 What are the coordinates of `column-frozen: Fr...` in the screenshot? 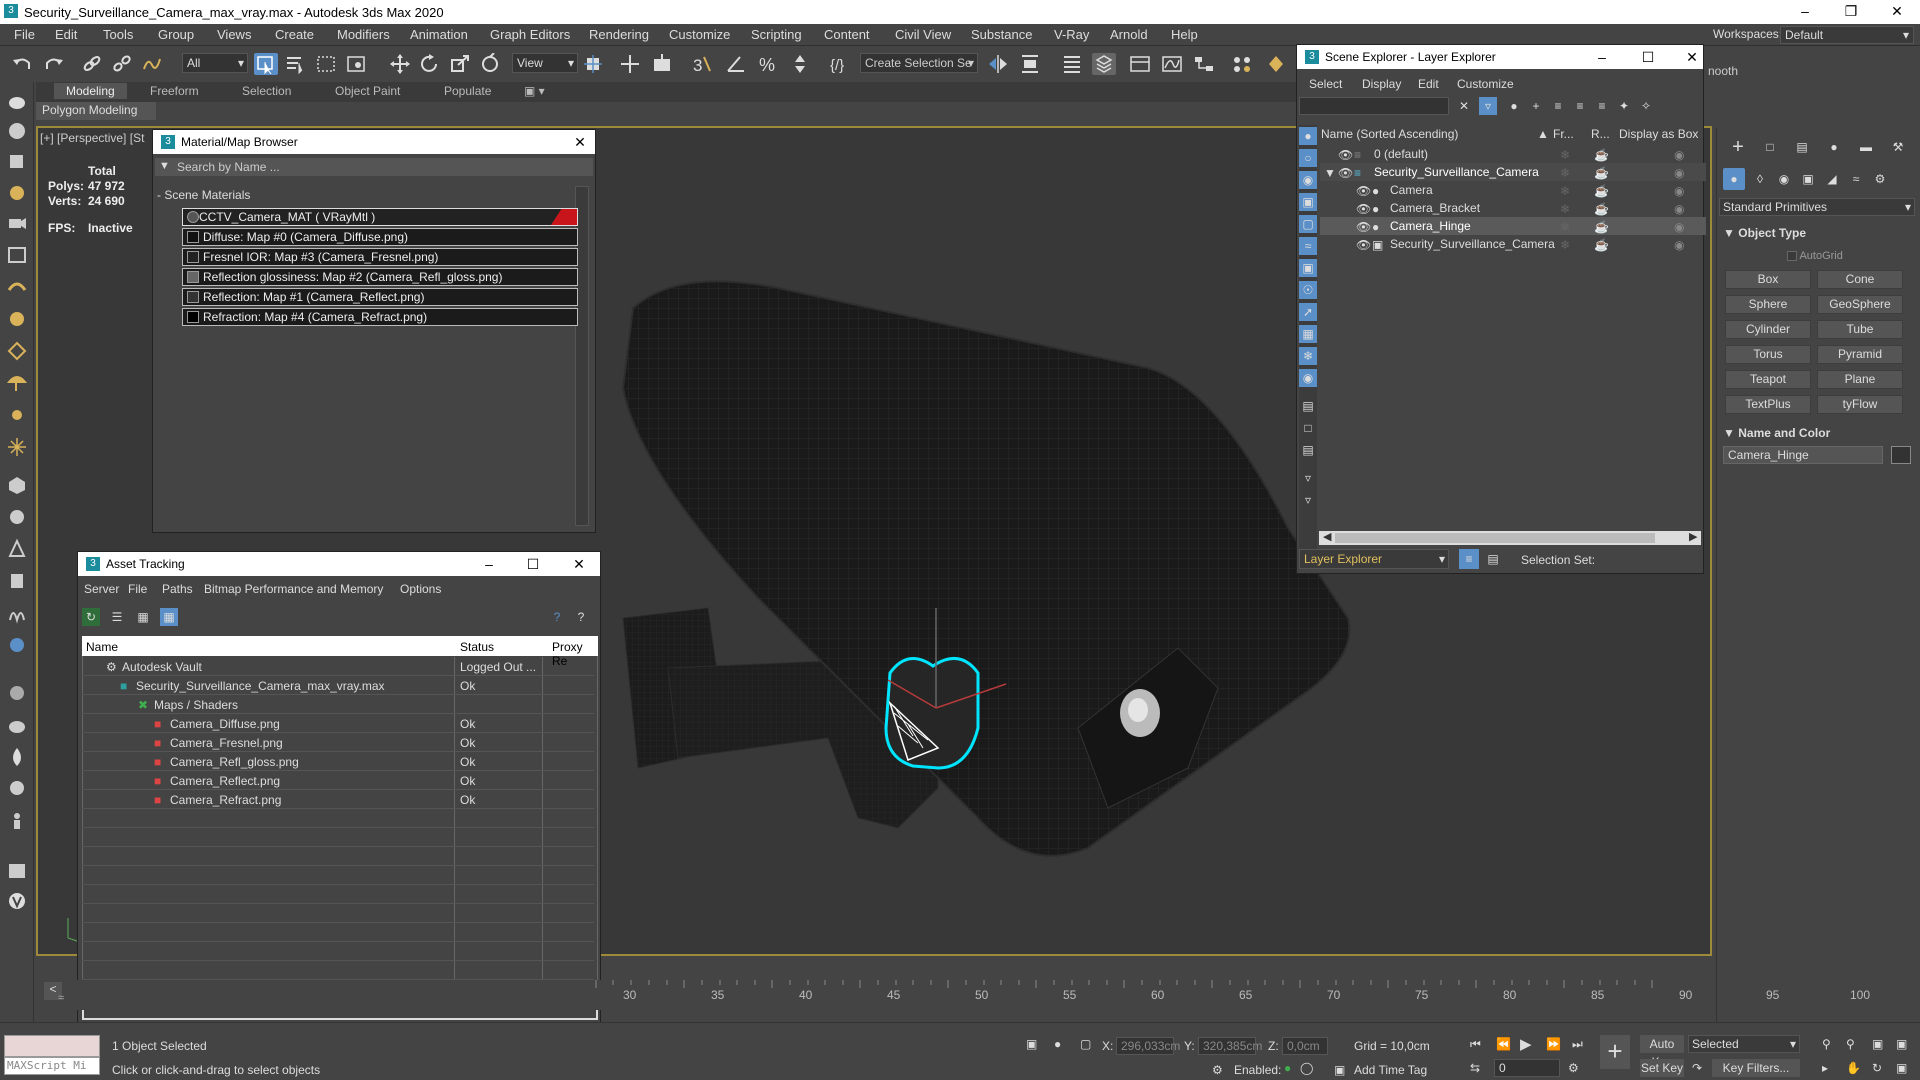 It's located at (1563, 134).